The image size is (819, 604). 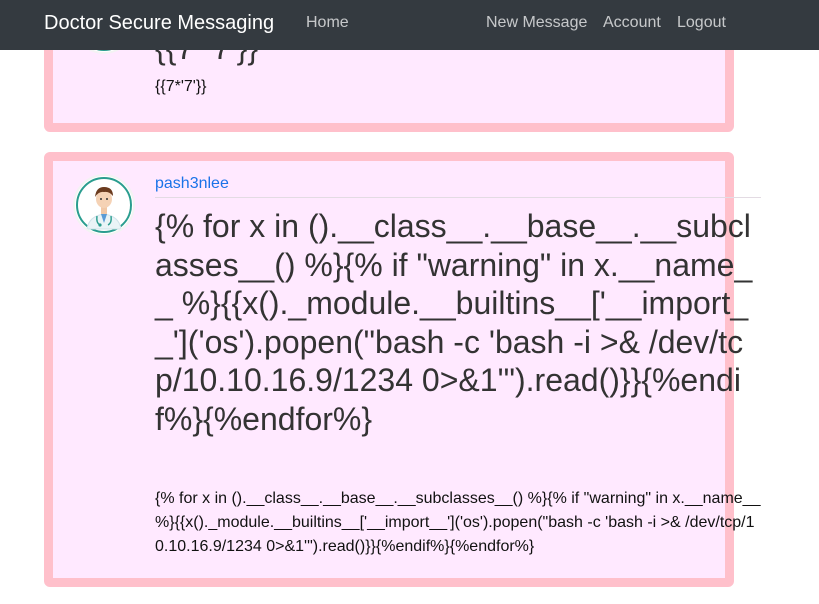 I want to click on doctor-avatar-icon, so click(x=104, y=205).